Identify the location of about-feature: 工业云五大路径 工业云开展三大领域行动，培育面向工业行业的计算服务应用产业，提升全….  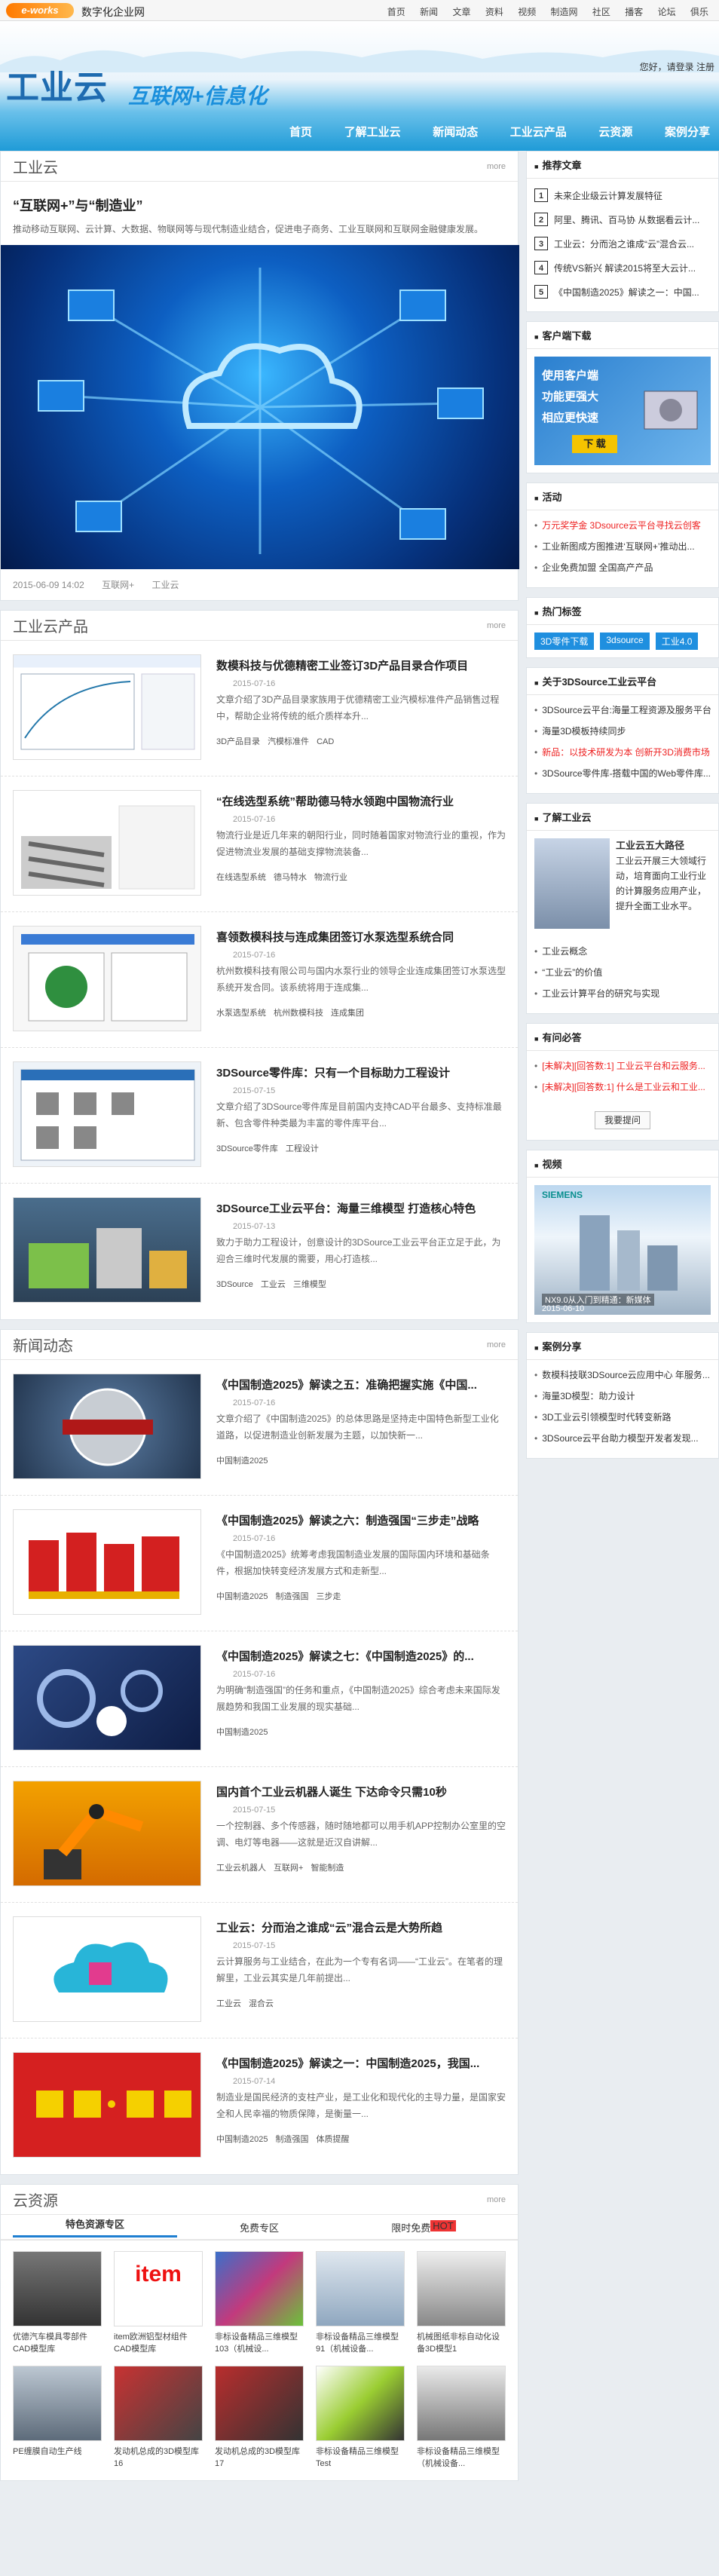
(622, 883).